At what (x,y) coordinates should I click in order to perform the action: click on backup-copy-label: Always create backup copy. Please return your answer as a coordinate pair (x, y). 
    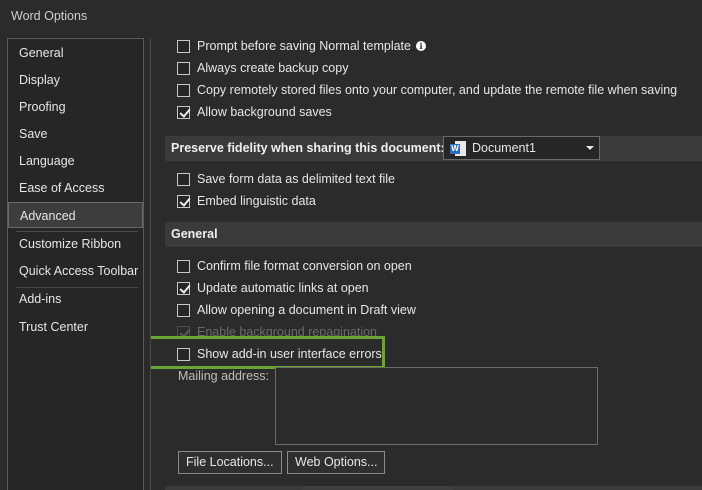
    Looking at the image, I should click on (273, 68).